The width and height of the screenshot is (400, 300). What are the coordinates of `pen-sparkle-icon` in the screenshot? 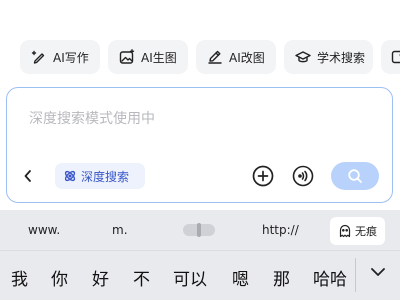 It's located at (39, 57).